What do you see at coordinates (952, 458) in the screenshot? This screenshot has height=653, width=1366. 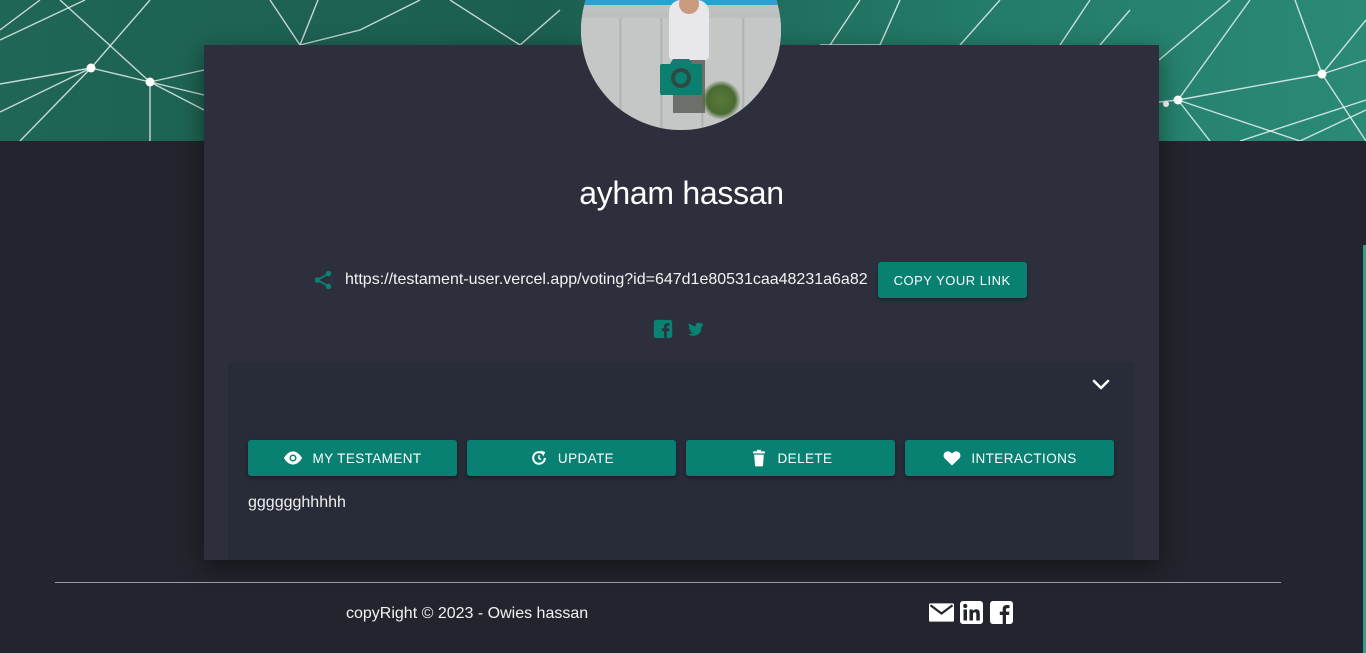 I see `heart-icon` at bounding box center [952, 458].